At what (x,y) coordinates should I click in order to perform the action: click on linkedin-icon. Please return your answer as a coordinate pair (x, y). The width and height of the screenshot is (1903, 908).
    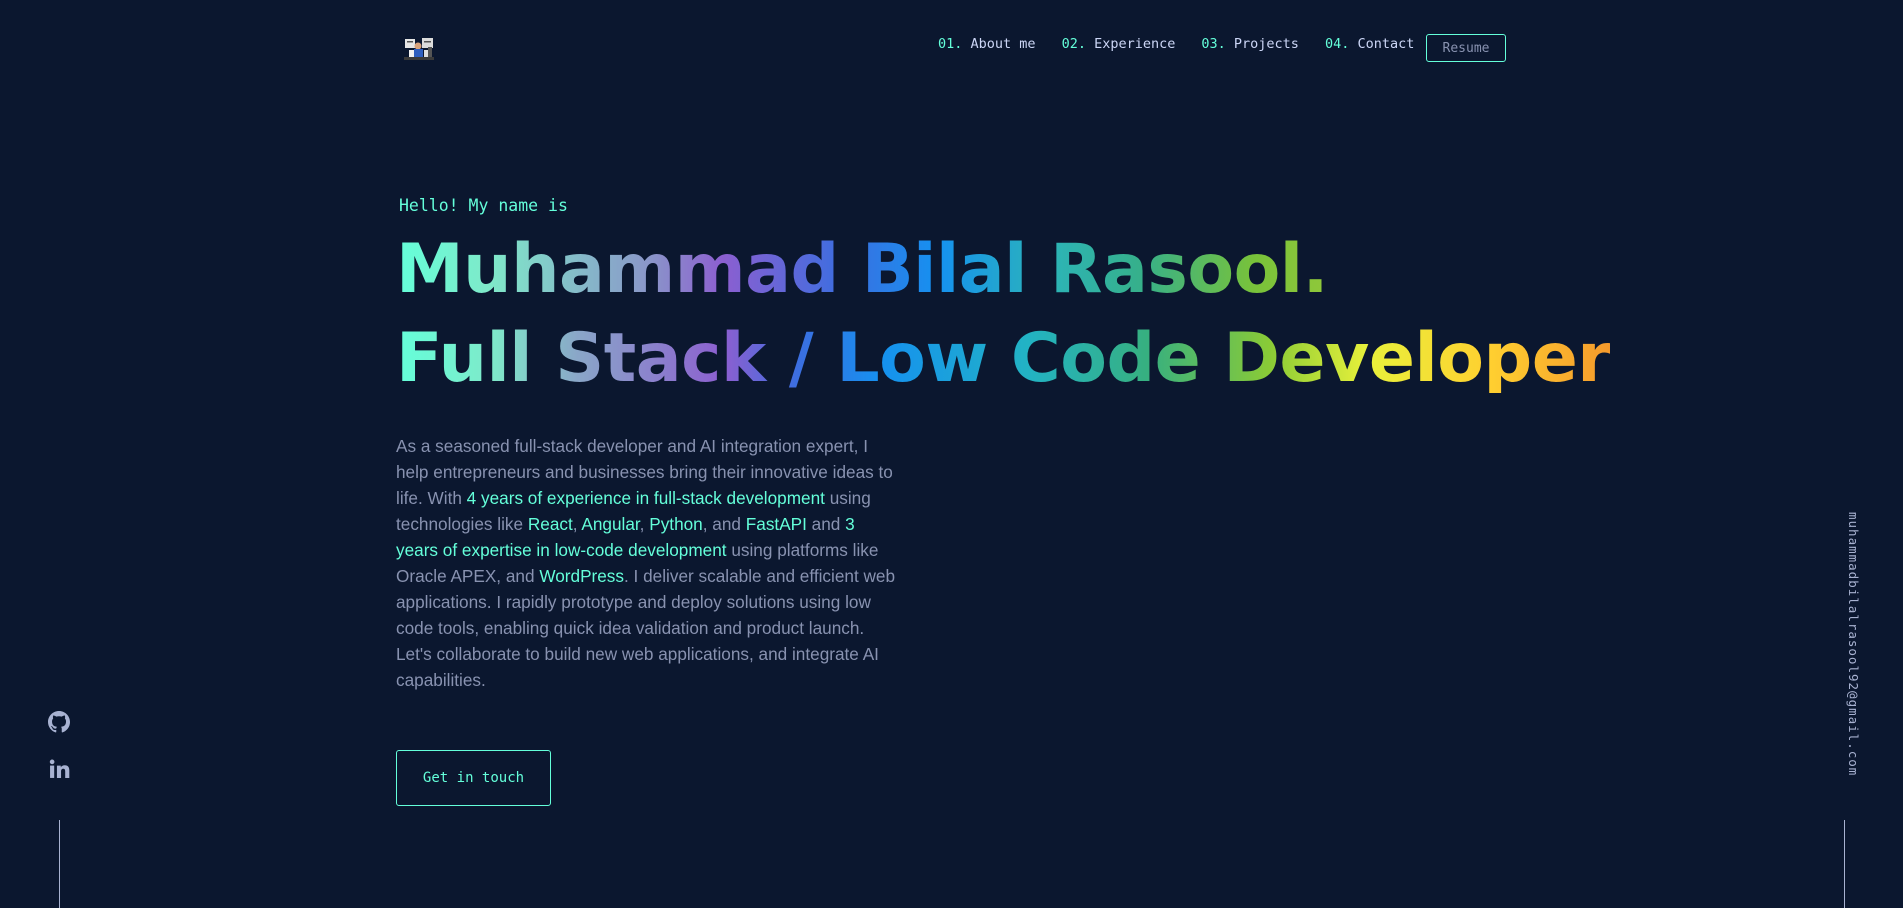
    Looking at the image, I should click on (59, 769).